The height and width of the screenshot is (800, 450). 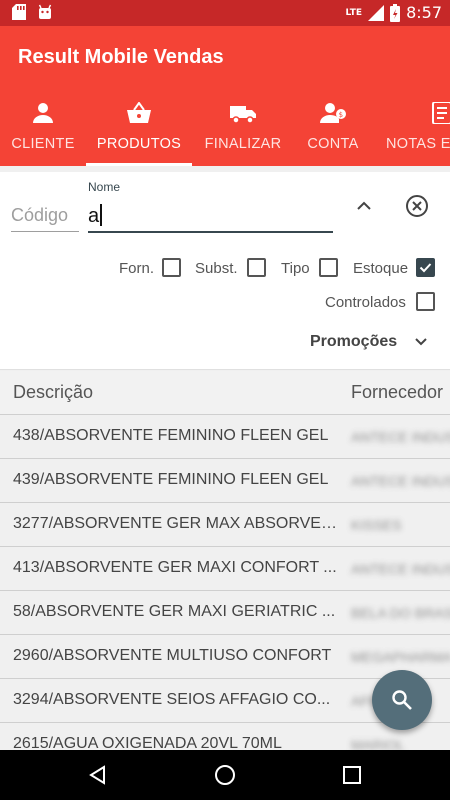 What do you see at coordinates (101, 215) in the screenshot?
I see `text-cursor` at bounding box center [101, 215].